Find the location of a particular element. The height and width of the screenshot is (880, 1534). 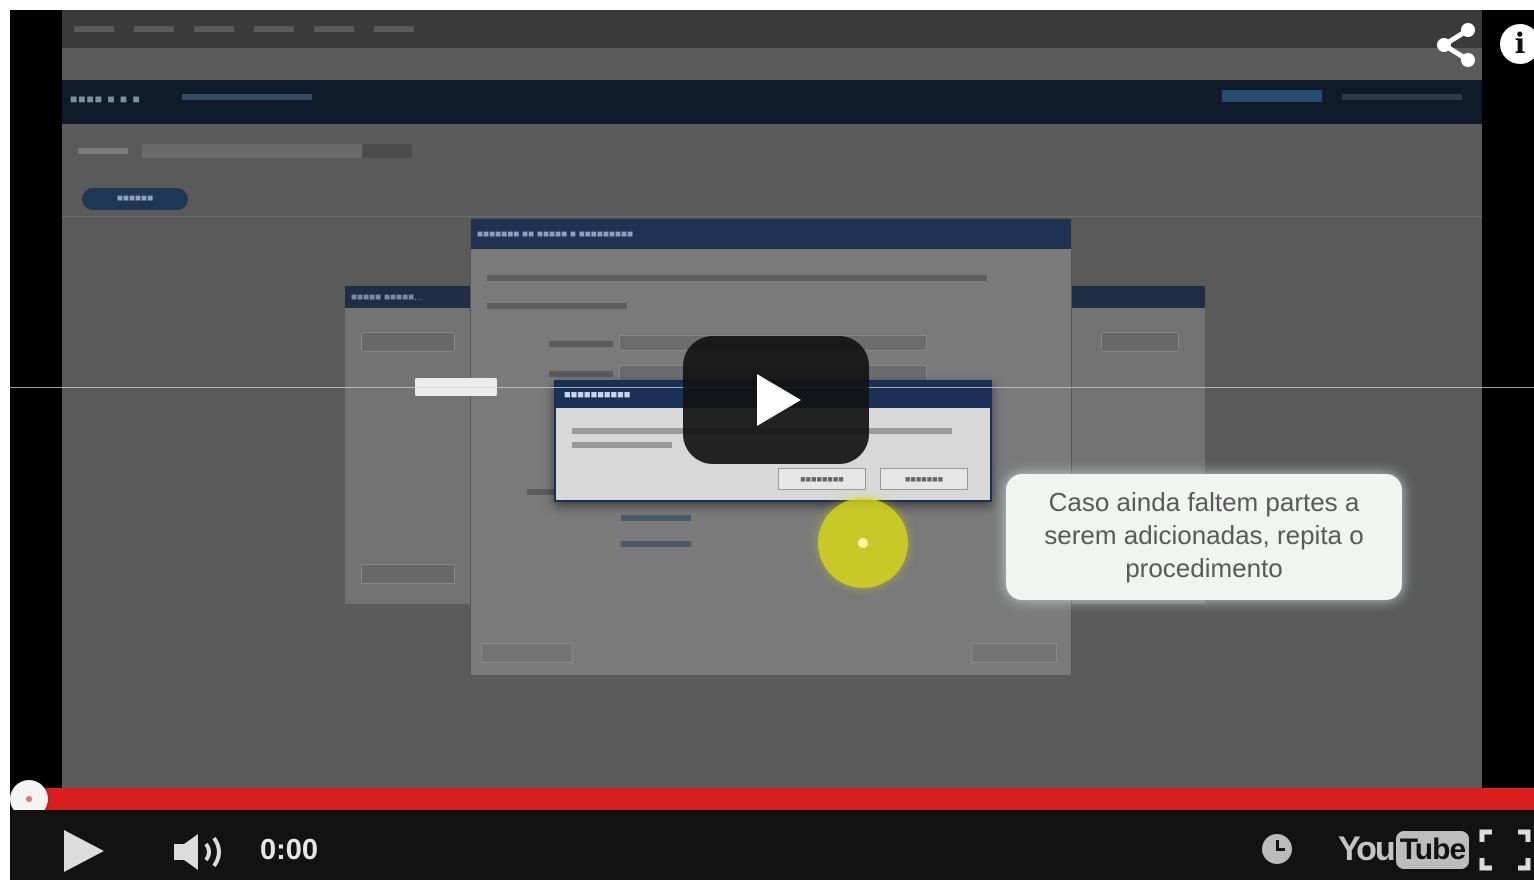

youtube-logo: You Tube is located at coordinates (1404, 851).